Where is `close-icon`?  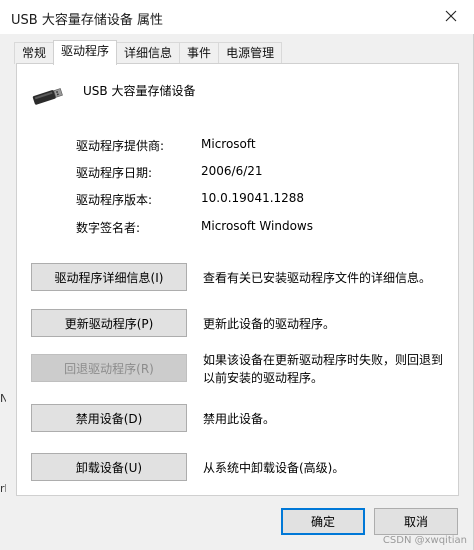 close-icon is located at coordinates (451, 16).